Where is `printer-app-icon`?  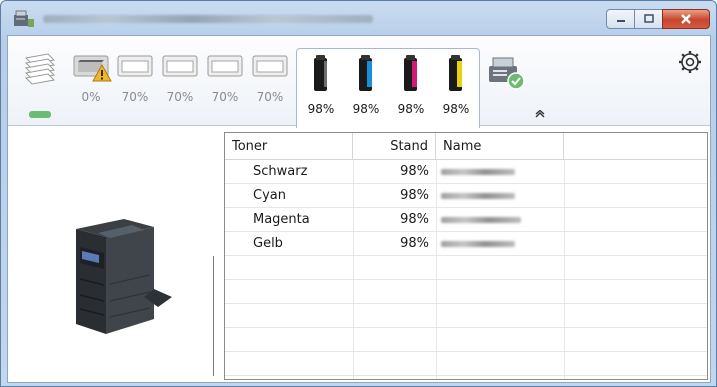 printer-app-icon is located at coordinates (24, 18).